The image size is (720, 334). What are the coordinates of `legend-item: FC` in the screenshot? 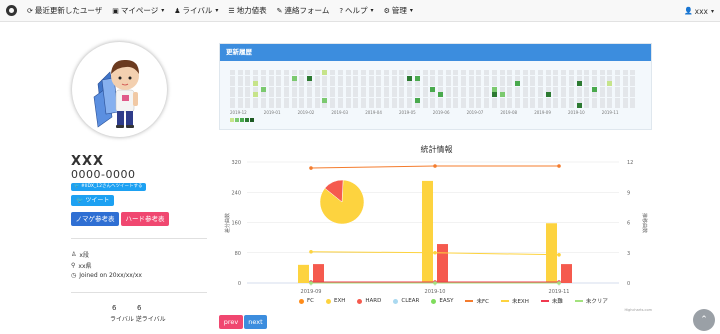 It's located at (306, 301).